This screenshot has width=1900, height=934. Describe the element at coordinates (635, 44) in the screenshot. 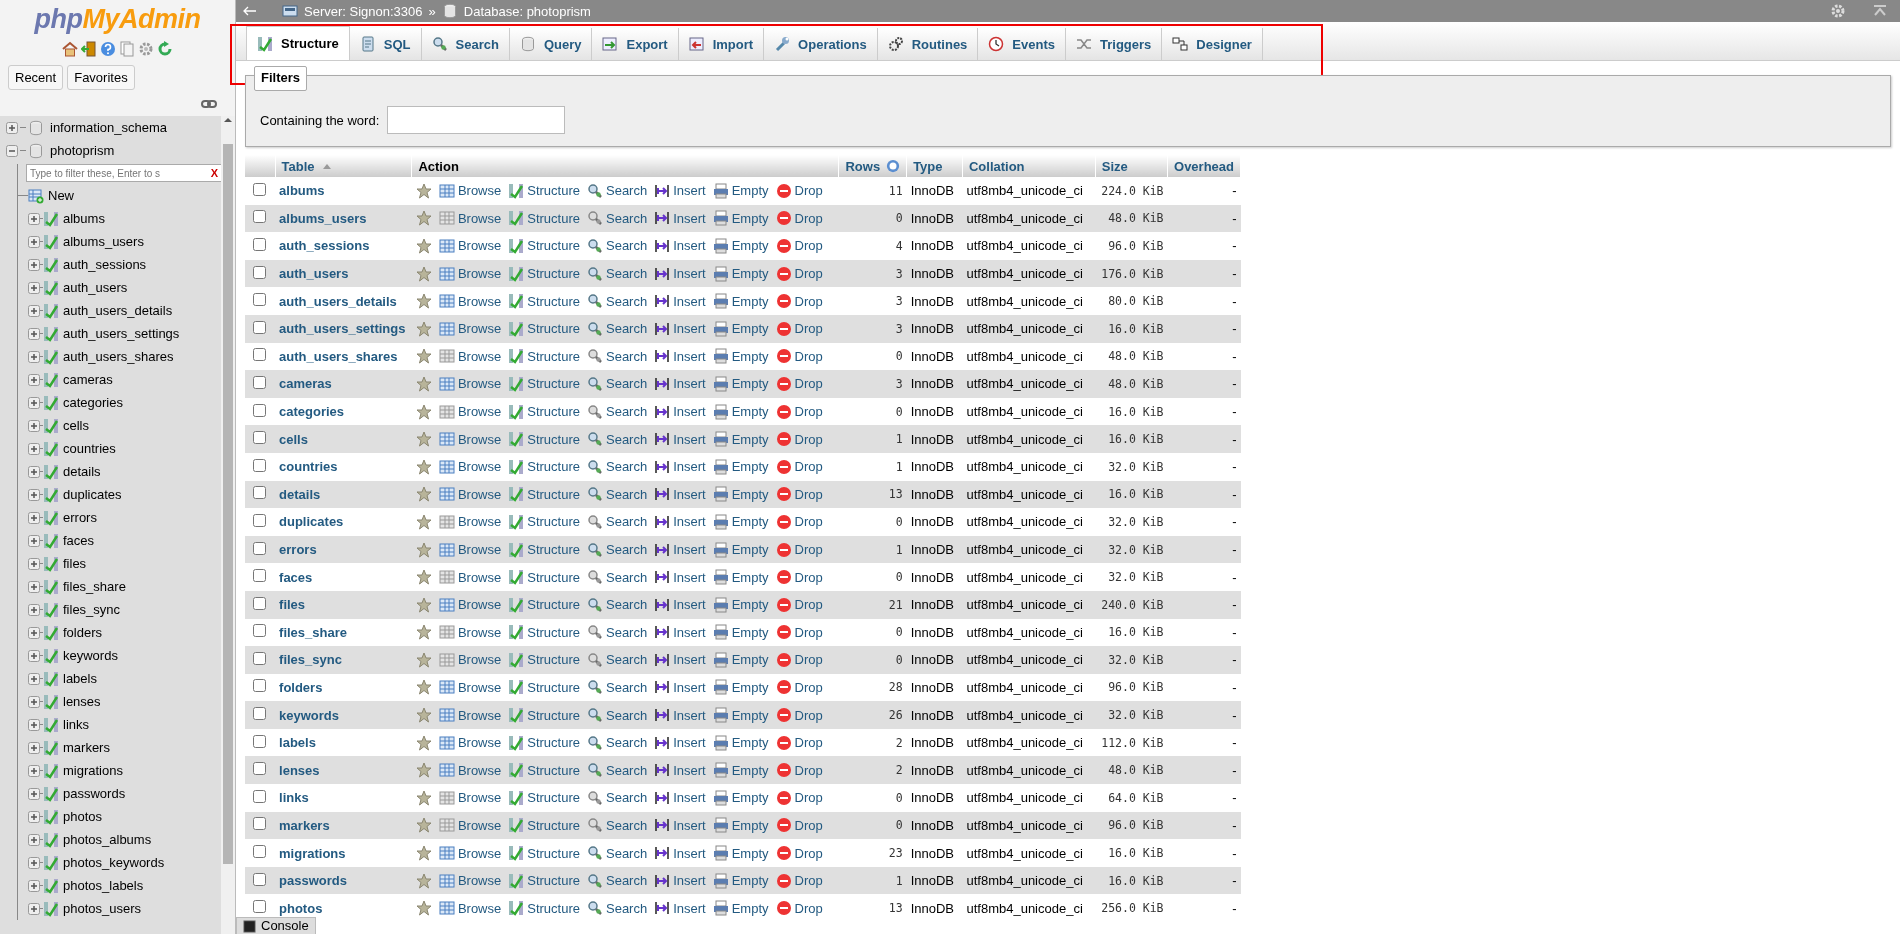

I see `tab: Export` at that location.